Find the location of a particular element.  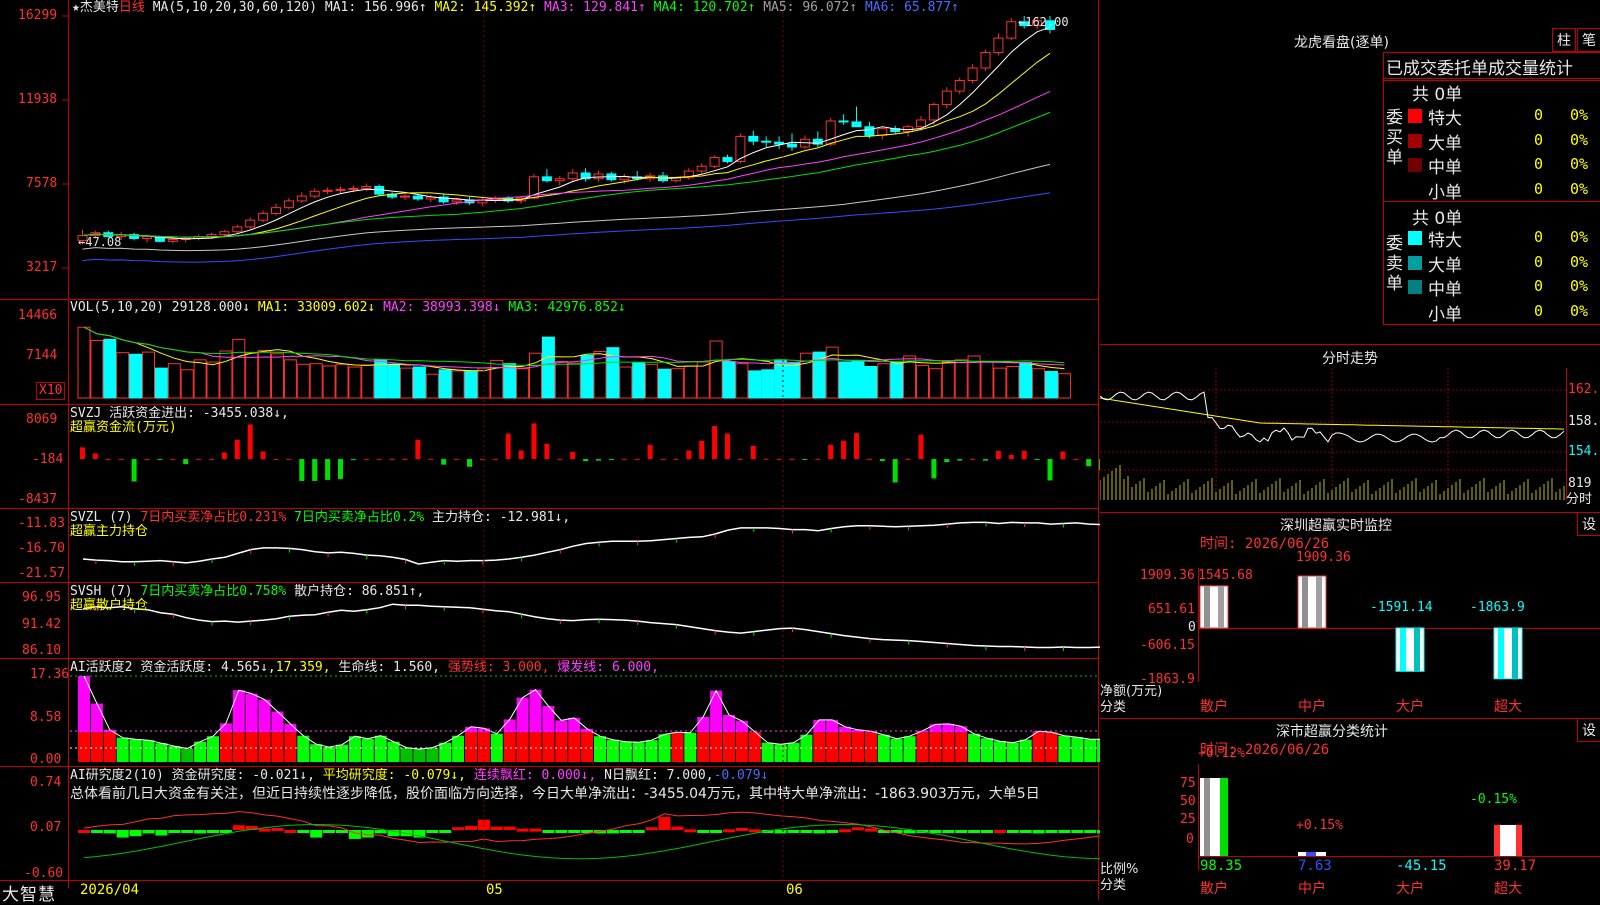

vol-ma2: MA2: 38993.398↓ is located at coordinates (441, 307).